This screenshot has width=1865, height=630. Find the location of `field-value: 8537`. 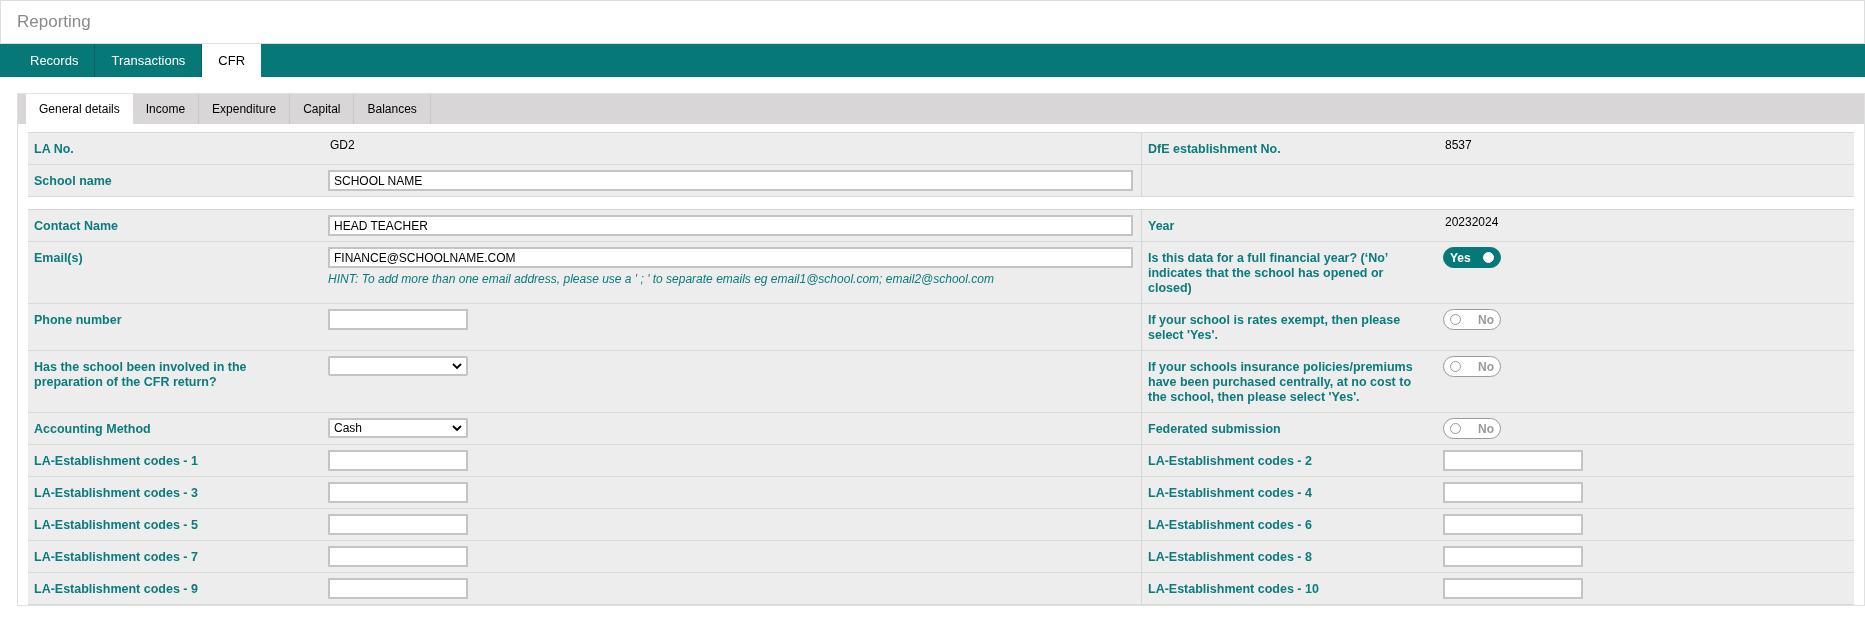

field-value: 8537 is located at coordinates (1458, 145).